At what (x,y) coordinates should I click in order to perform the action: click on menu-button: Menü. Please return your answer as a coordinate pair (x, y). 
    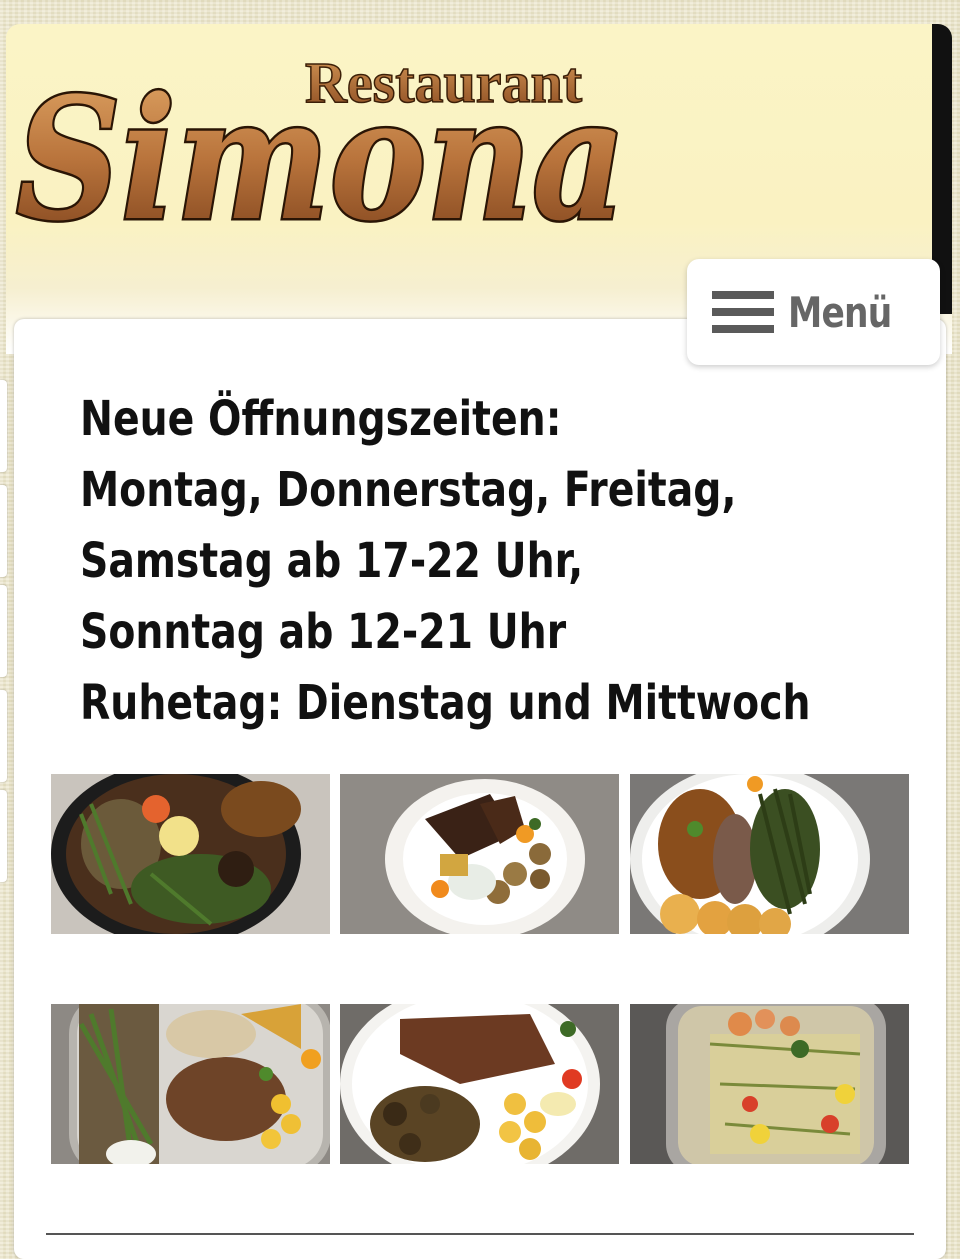
    Looking at the image, I should click on (813, 312).